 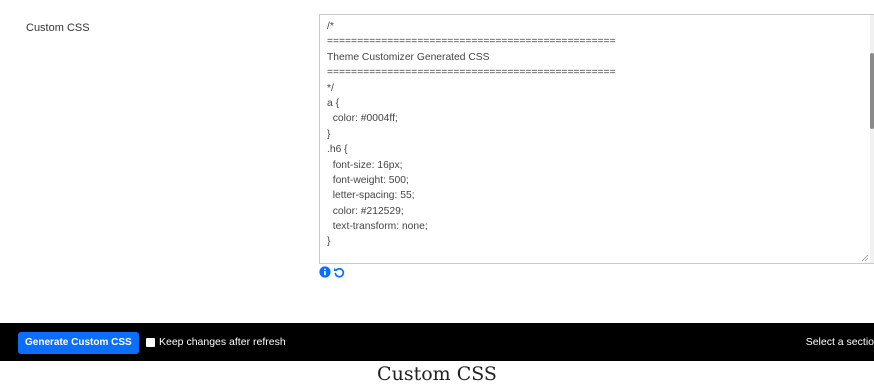 What do you see at coordinates (365, 165) in the screenshot?
I see `code-line: font-size: 16px;` at bounding box center [365, 165].